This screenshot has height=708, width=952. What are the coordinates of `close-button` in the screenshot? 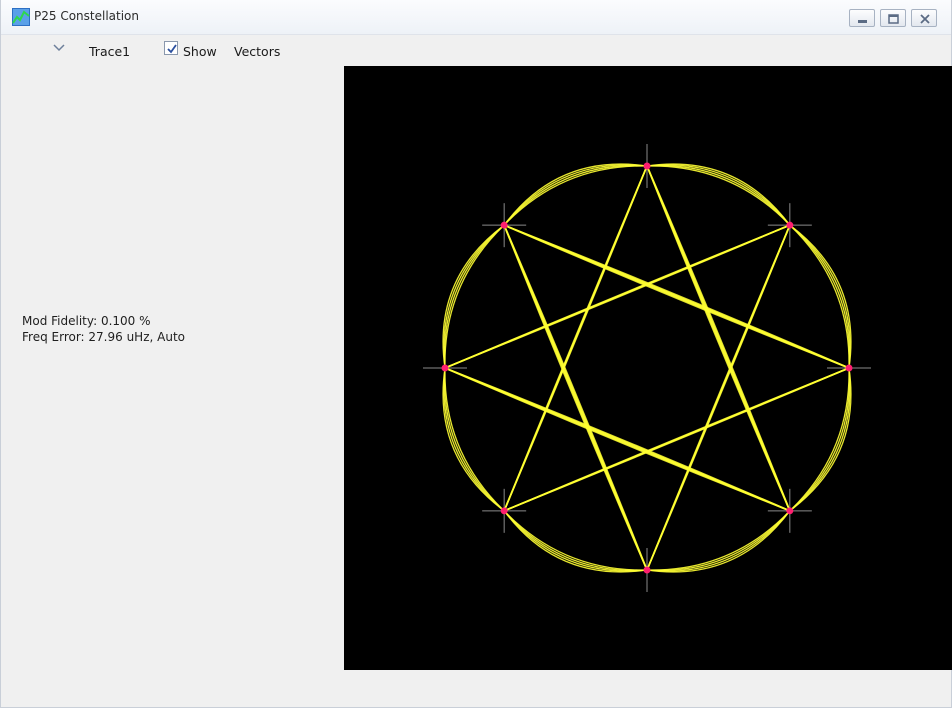 It's located at (924, 18).